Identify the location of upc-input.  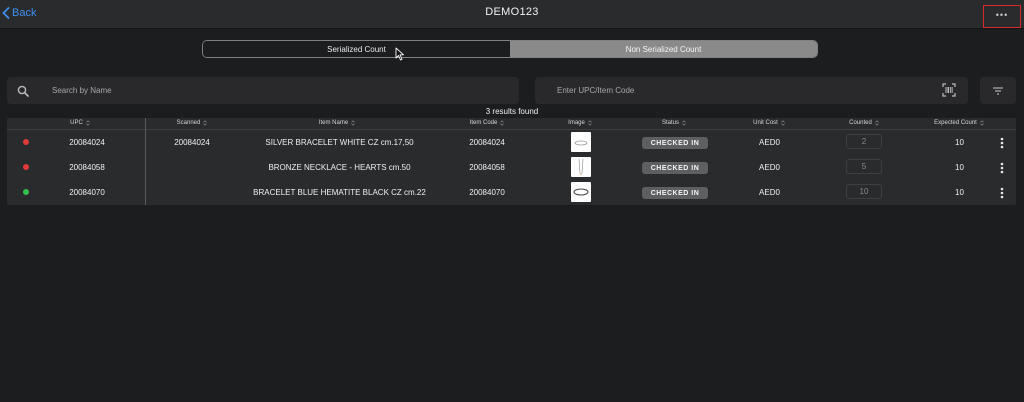
(742, 90).